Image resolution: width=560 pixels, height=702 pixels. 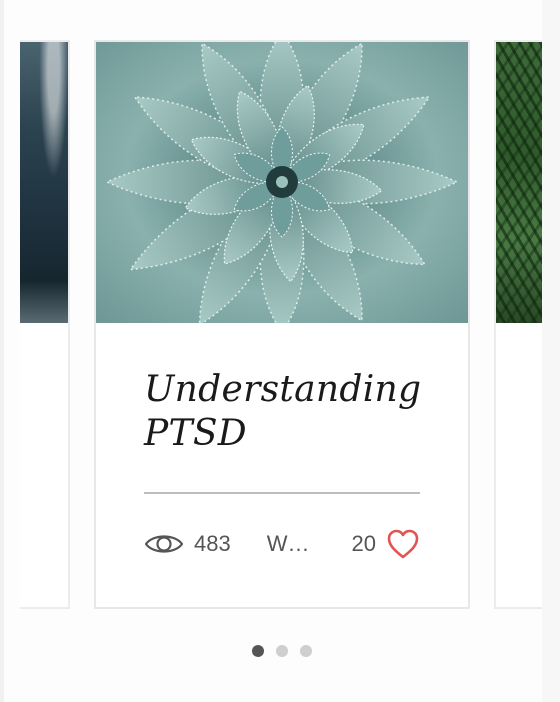 What do you see at coordinates (403, 544) in the screenshot?
I see `heart-outline-icon` at bounding box center [403, 544].